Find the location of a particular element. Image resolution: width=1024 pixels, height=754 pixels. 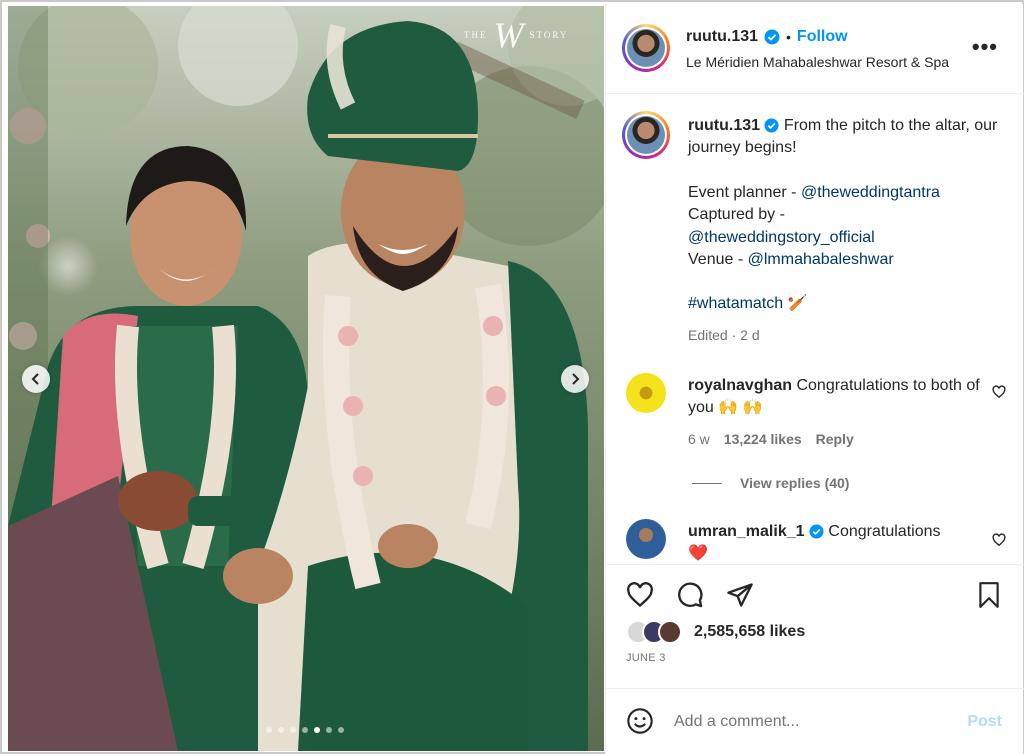

venue-link: @lmmahabaleshwar is located at coordinates (821, 259).